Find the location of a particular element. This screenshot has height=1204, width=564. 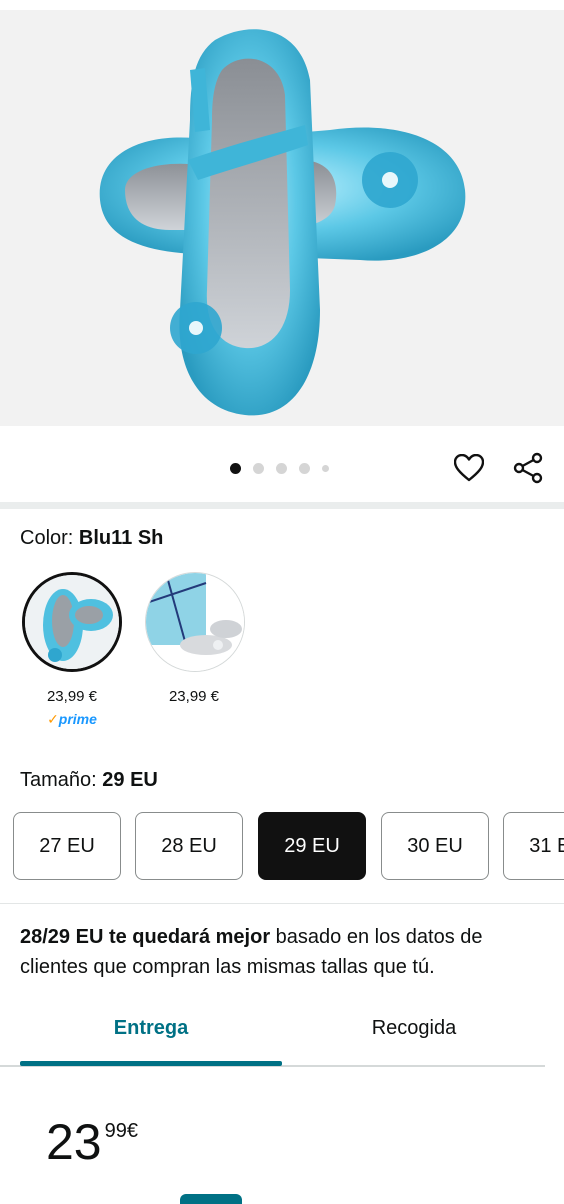

color-label: Color: Blu11 Sh is located at coordinates (91, 538).